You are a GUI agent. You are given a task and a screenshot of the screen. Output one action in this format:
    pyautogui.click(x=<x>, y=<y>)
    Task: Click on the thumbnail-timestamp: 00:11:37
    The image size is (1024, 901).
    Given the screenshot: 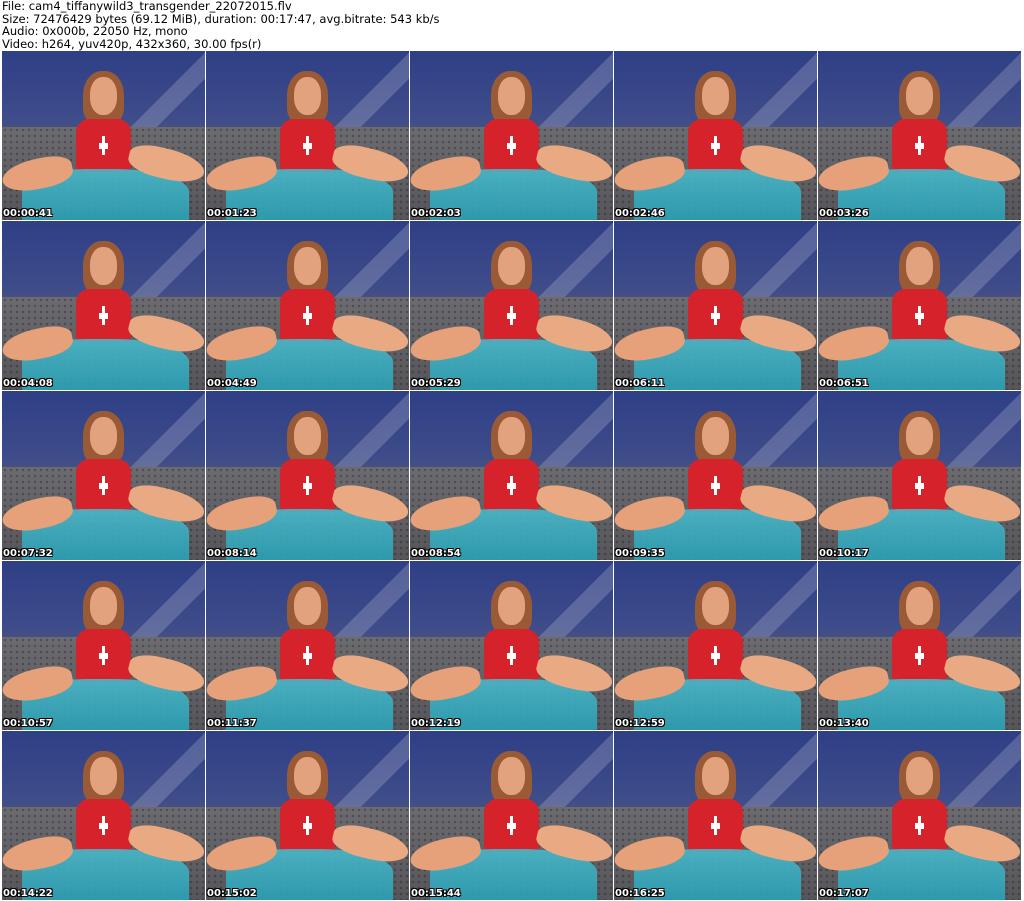 What is the action you would take?
    pyautogui.click(x=232, y=723)
    